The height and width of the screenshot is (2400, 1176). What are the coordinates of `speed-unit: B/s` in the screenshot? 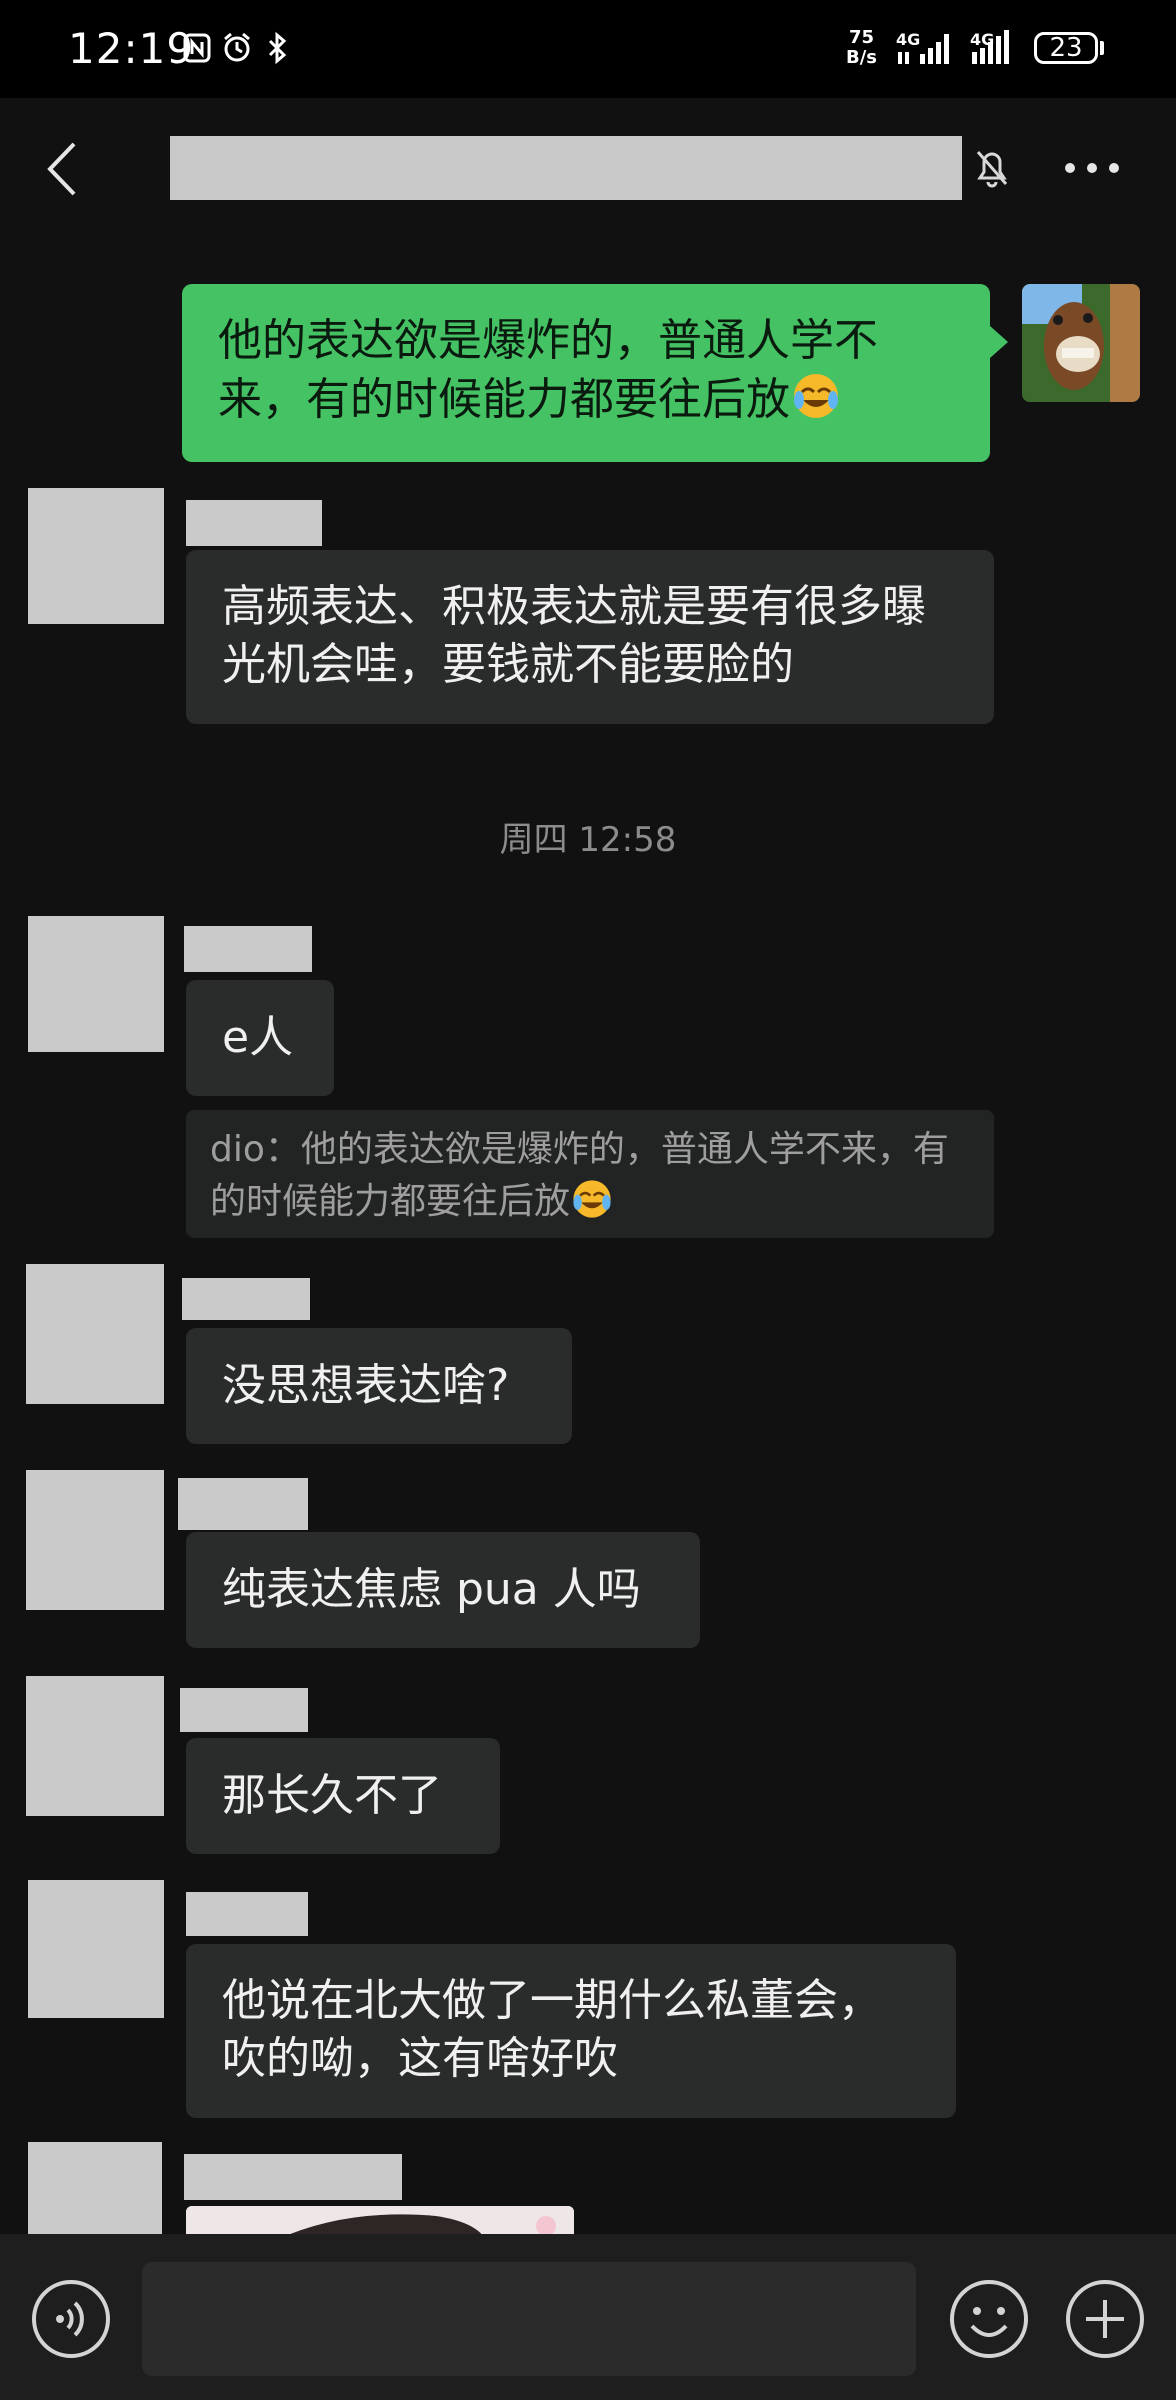 It's located at (862, 57).